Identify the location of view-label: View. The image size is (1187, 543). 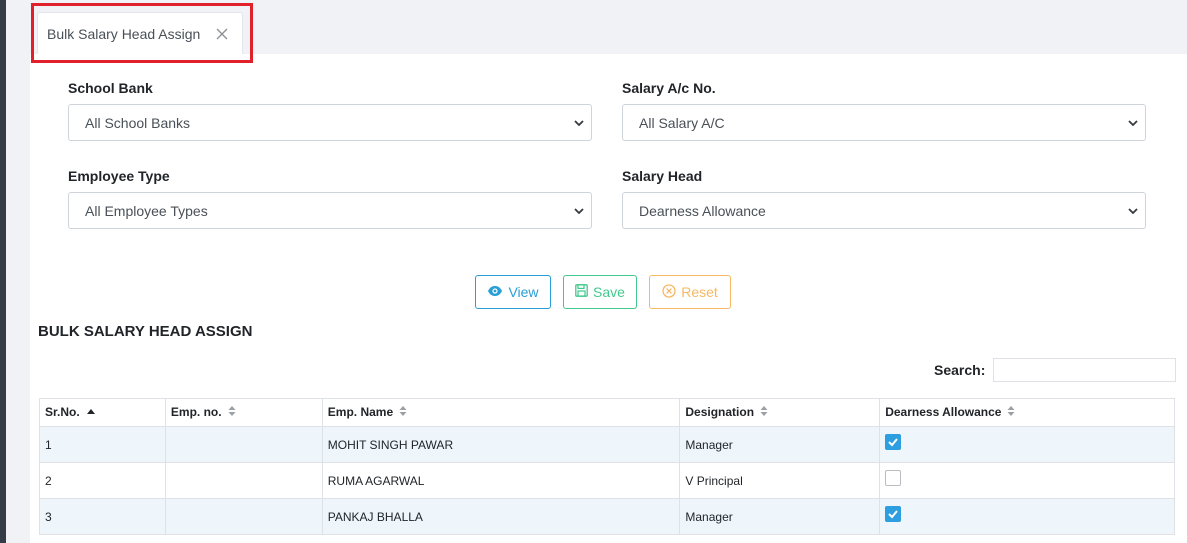
(523, 292).